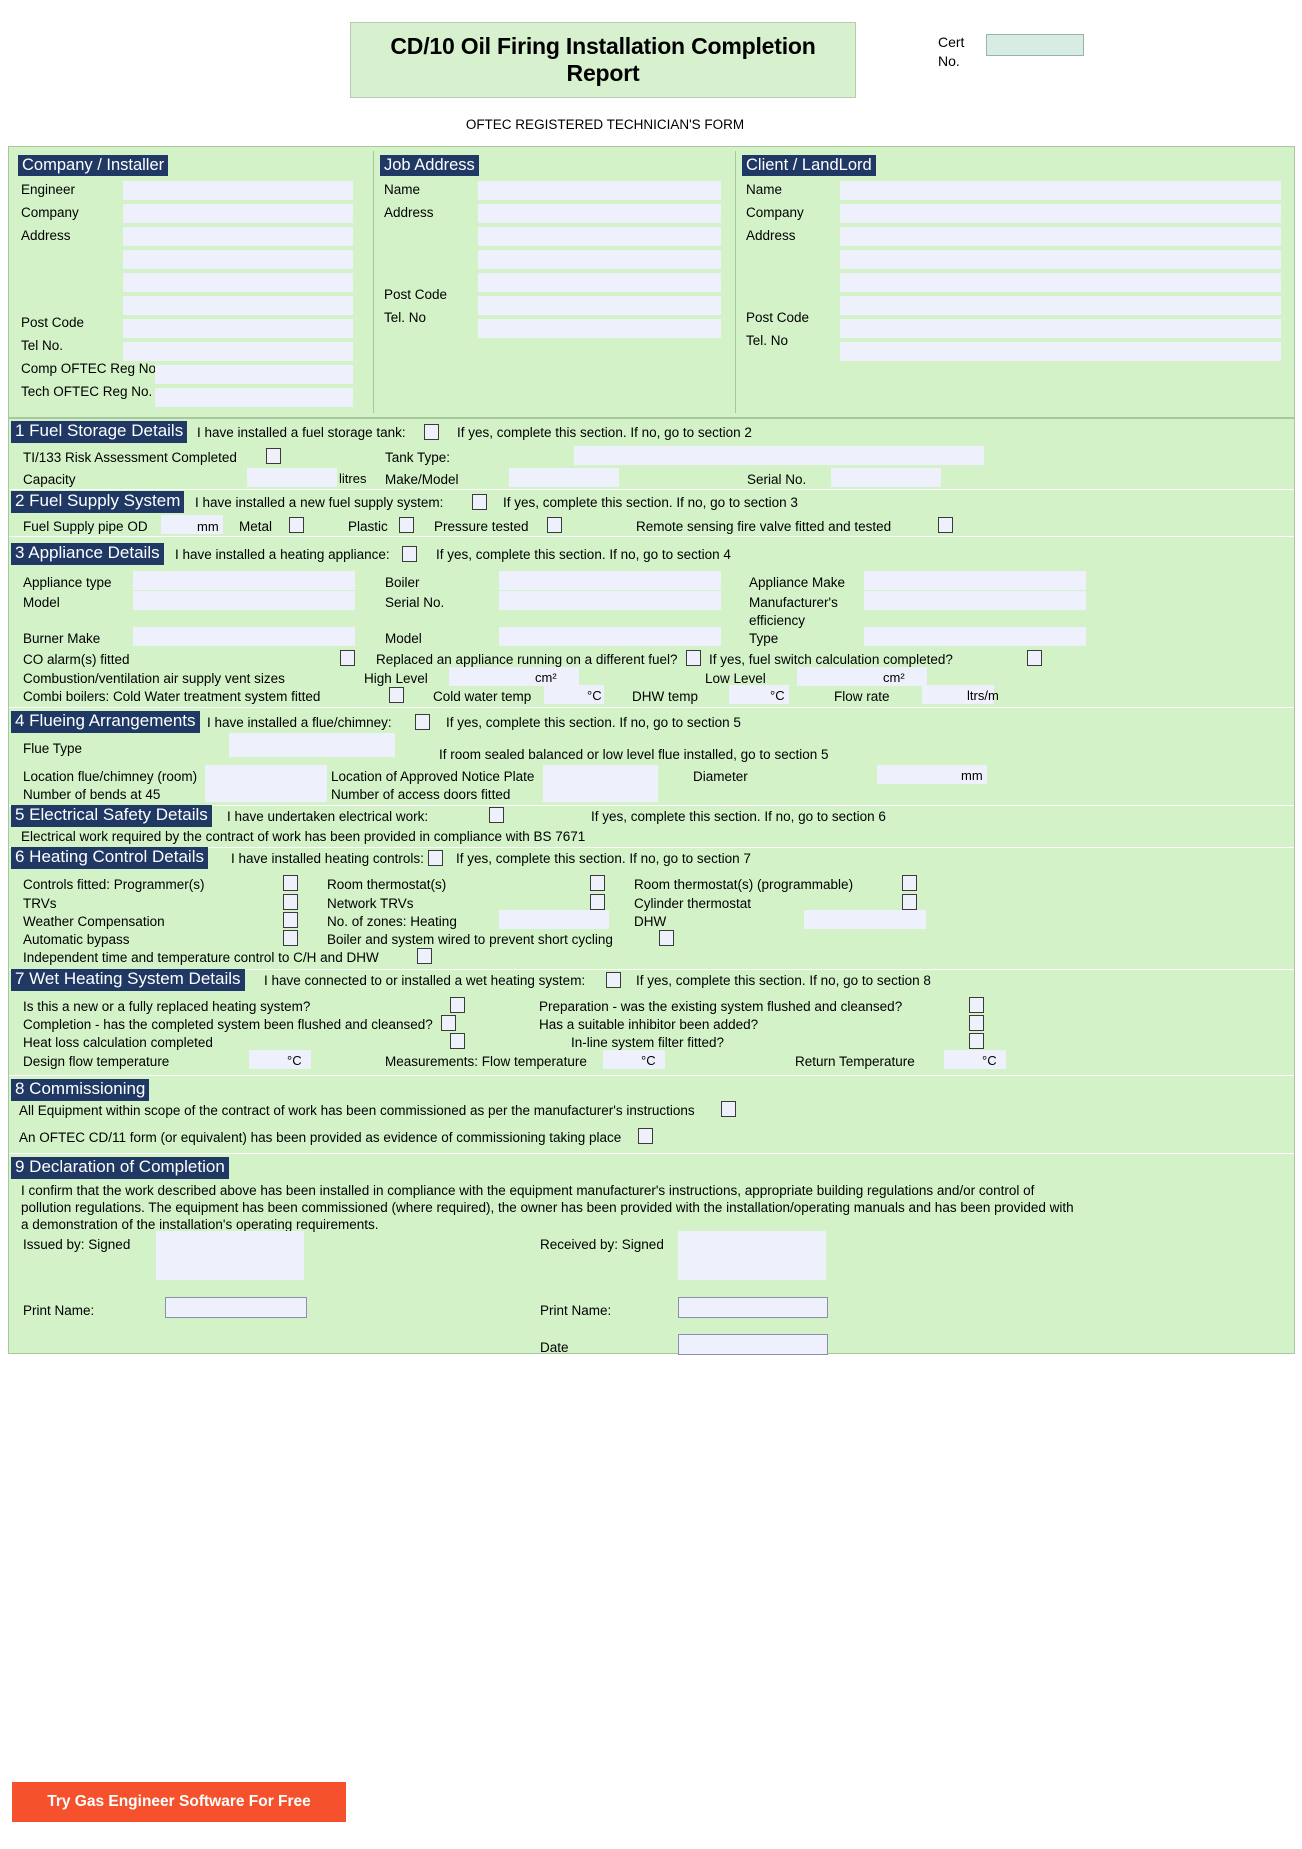 Image resolution: width=1302 pixels, height=1849 pixels. Describe the element at coordinates (634, 1059) in the screenshot. I see `input-measure-flow-temp` at that location.